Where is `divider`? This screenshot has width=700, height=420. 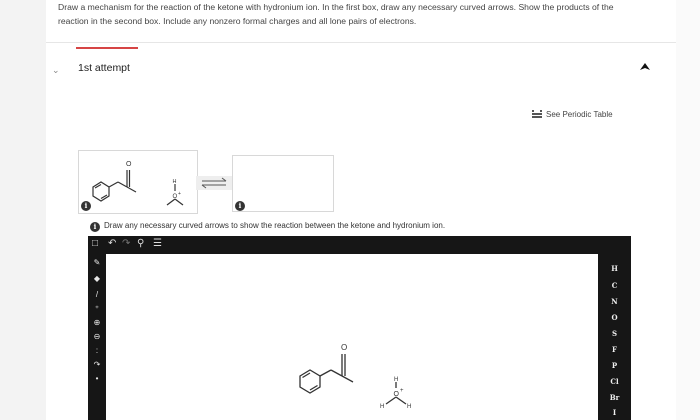
divider is located at coordinates (361, 42).